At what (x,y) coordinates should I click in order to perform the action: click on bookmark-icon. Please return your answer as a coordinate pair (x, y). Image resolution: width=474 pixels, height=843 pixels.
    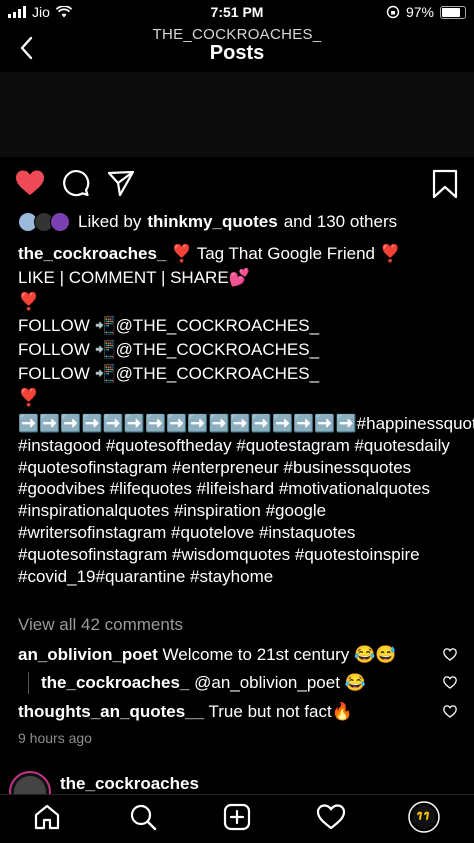
    Looking at the image, I should click on (445, 184).